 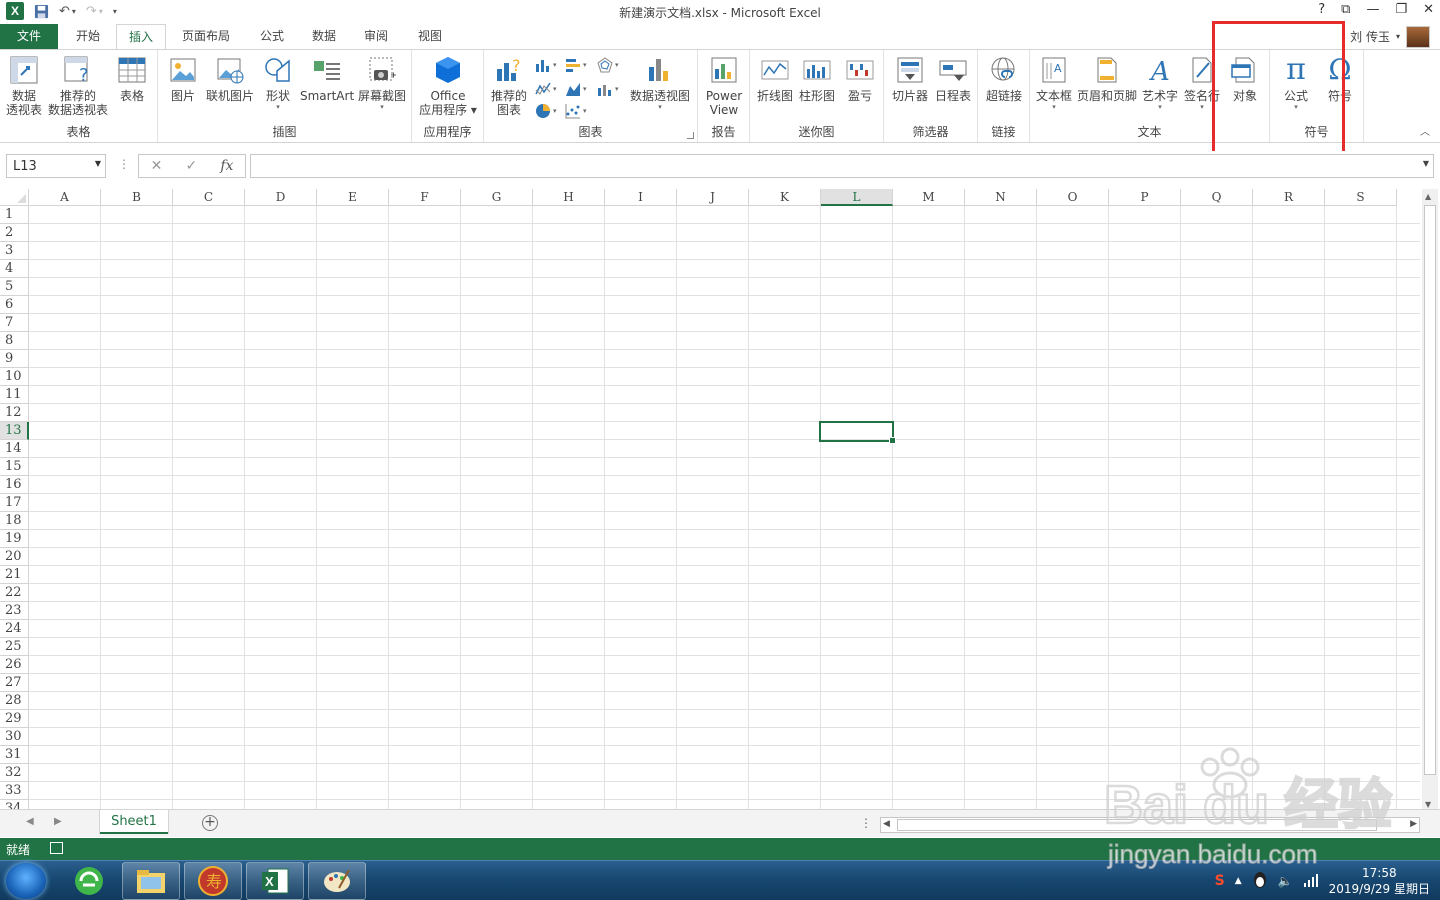 What do you see at coordinates (1145, 197) in the screenshot?
I see `column-header-p: P` at bounding box center [1145, 197].